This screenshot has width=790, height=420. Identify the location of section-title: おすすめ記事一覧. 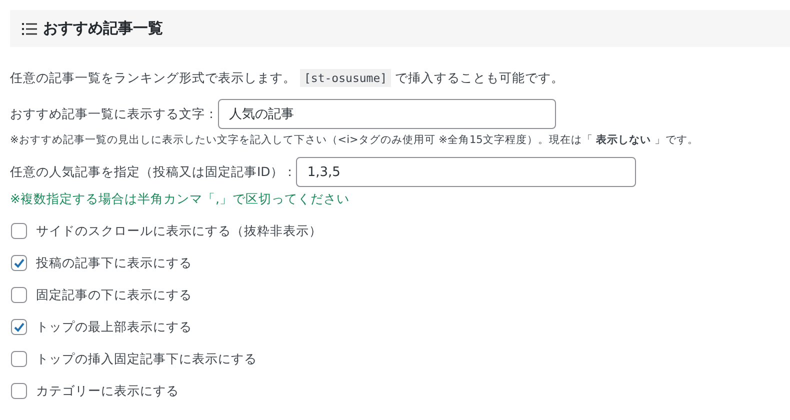
(103, 28).